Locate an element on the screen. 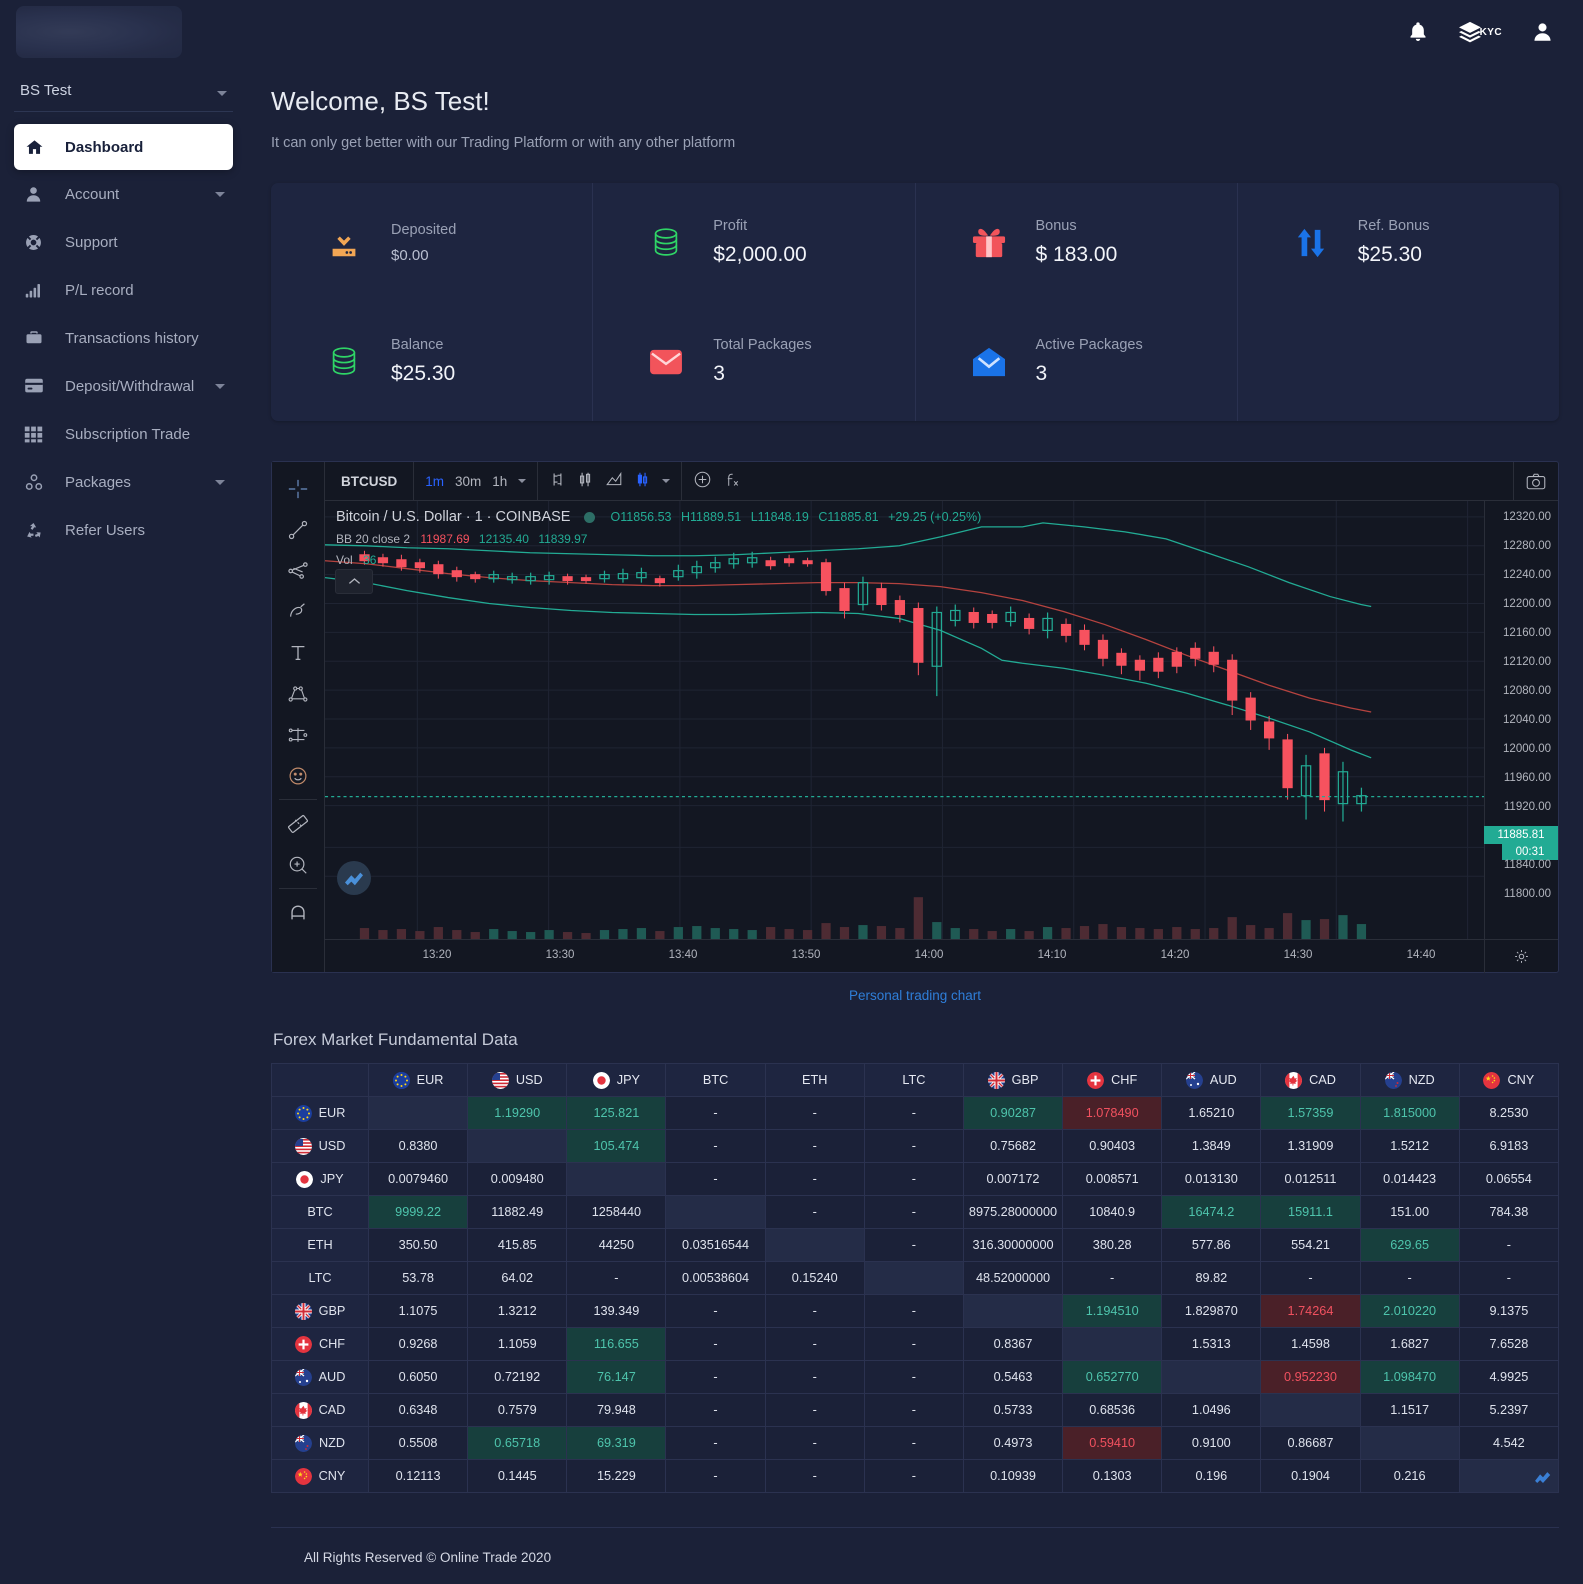  header-label: CHF is located at coordinates (1124, 1080).